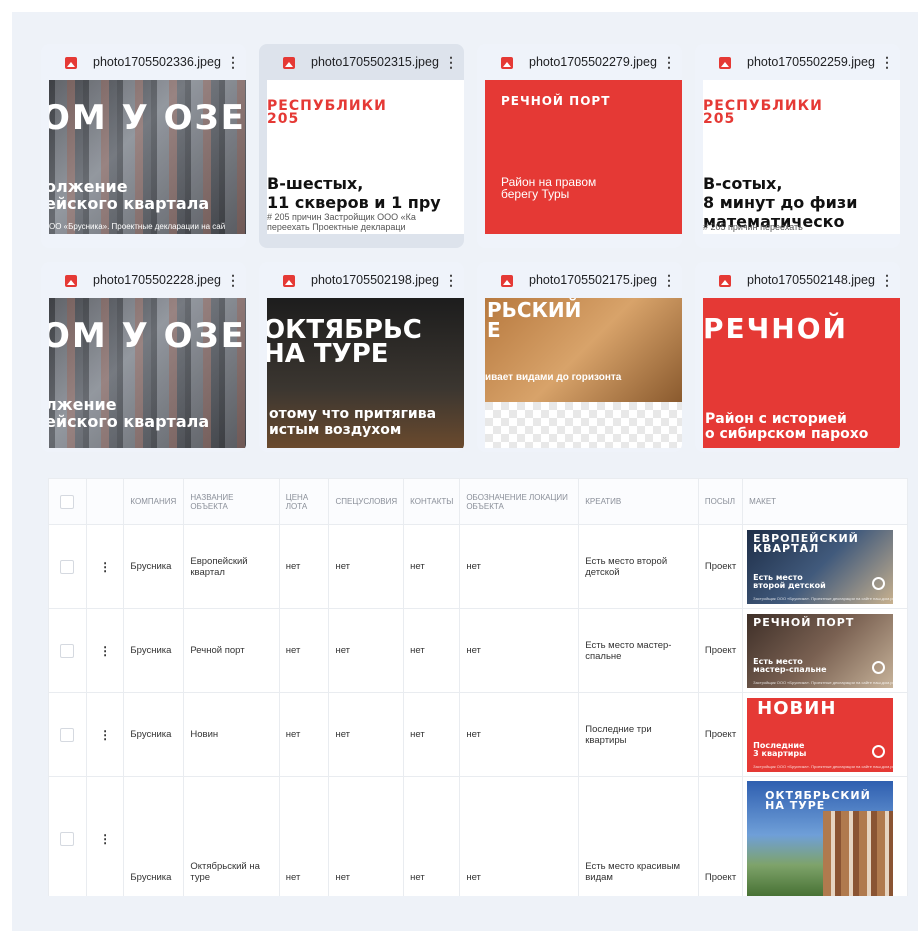 The width and height of the screenshot is (918, 931). What do you see at coordinates (638, 734) in the screenshot?
I see `cell-creative: Последние три квартиры` at bounding box center [638, 734].